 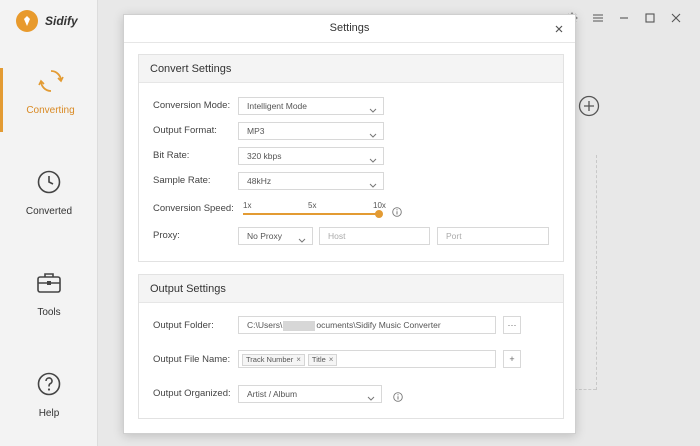 What do you see at coordinates (311, 214) in the screenshot?
I see `slider-track` at bounding box center [311, 214].